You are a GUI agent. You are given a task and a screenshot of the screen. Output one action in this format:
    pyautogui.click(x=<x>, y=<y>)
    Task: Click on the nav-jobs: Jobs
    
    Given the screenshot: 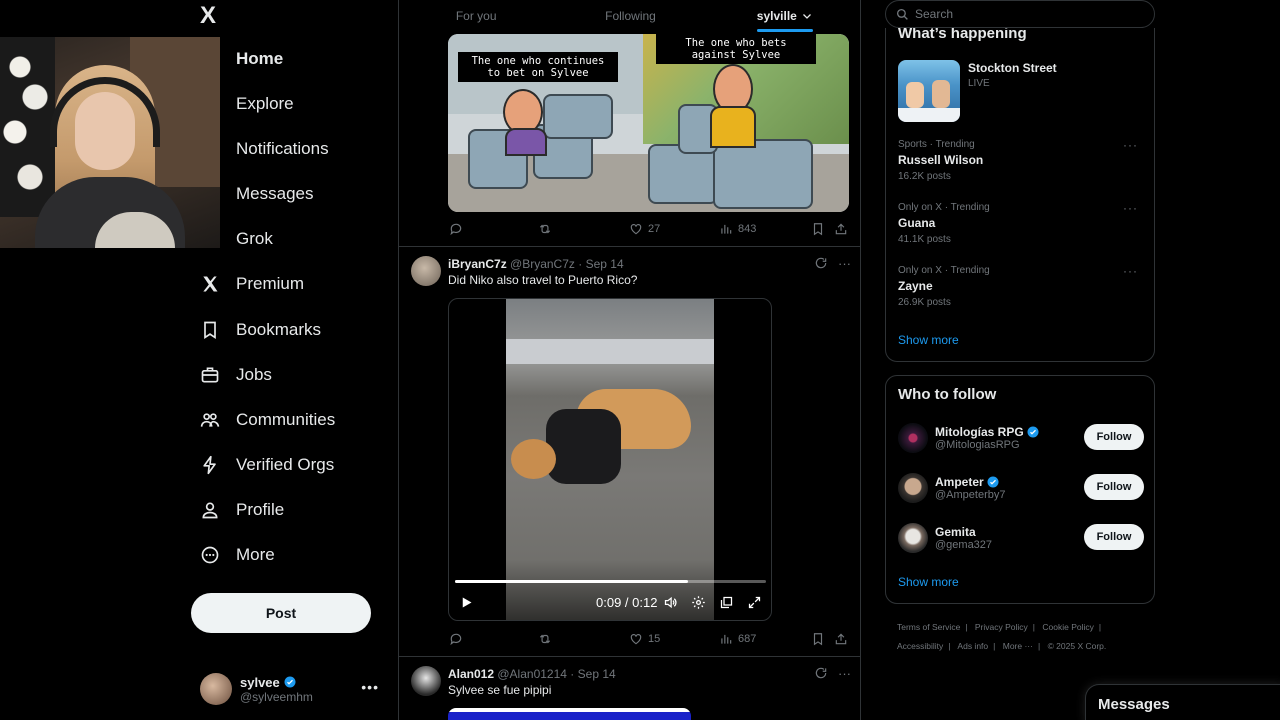 What is the action you would take?
    pyautogui.click(x=236, y=375)
    